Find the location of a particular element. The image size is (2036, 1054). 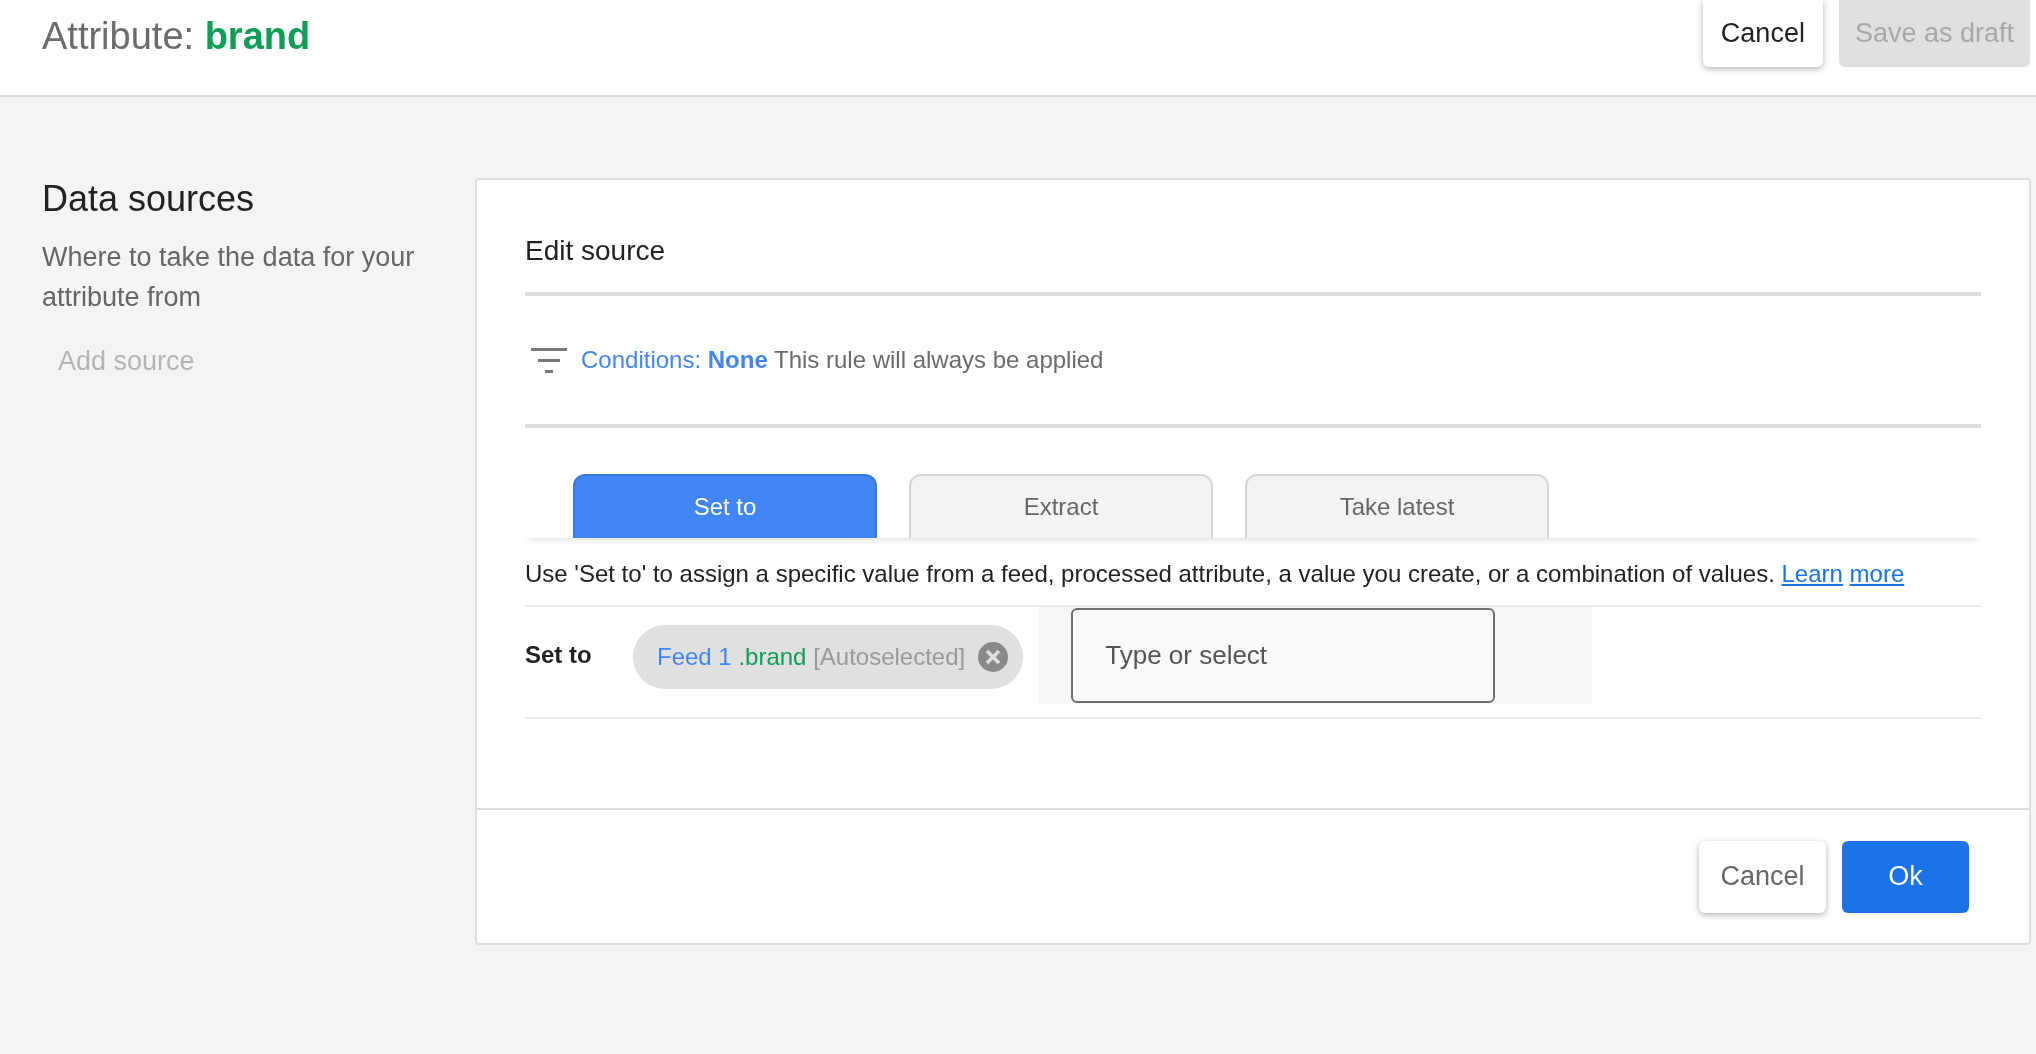

remove-icon is located at coordinates (993, 657).